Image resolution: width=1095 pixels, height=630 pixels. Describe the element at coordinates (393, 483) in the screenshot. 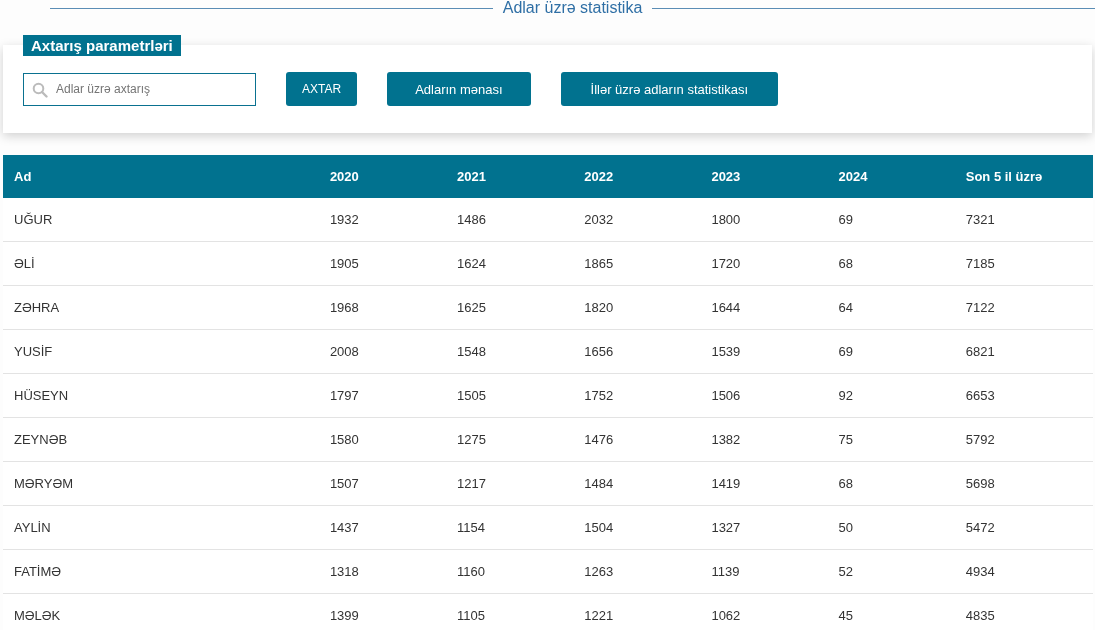

I see `table-cell: 1507` at that location.